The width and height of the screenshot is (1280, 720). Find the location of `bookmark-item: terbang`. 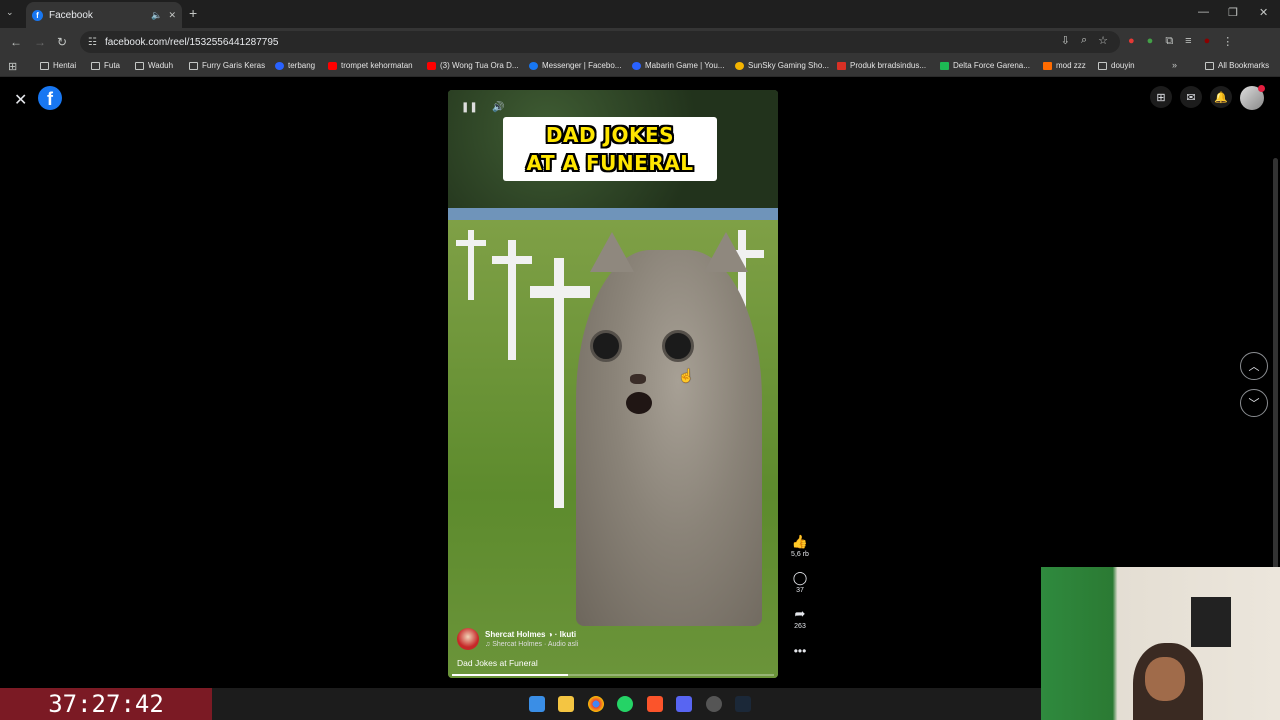

bookmark-item: terbang is located at coordinates (295, 65).